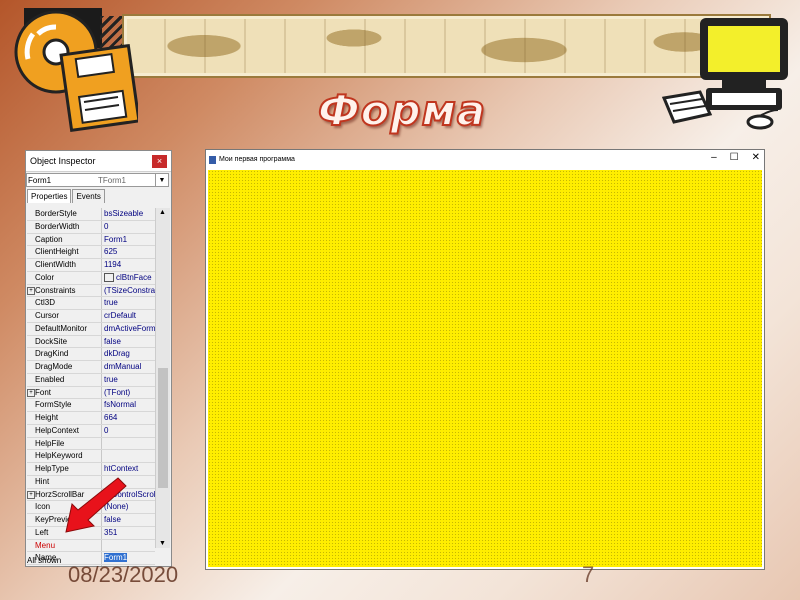  I want to click on property-key: ClientHeight, so click(64, 252).